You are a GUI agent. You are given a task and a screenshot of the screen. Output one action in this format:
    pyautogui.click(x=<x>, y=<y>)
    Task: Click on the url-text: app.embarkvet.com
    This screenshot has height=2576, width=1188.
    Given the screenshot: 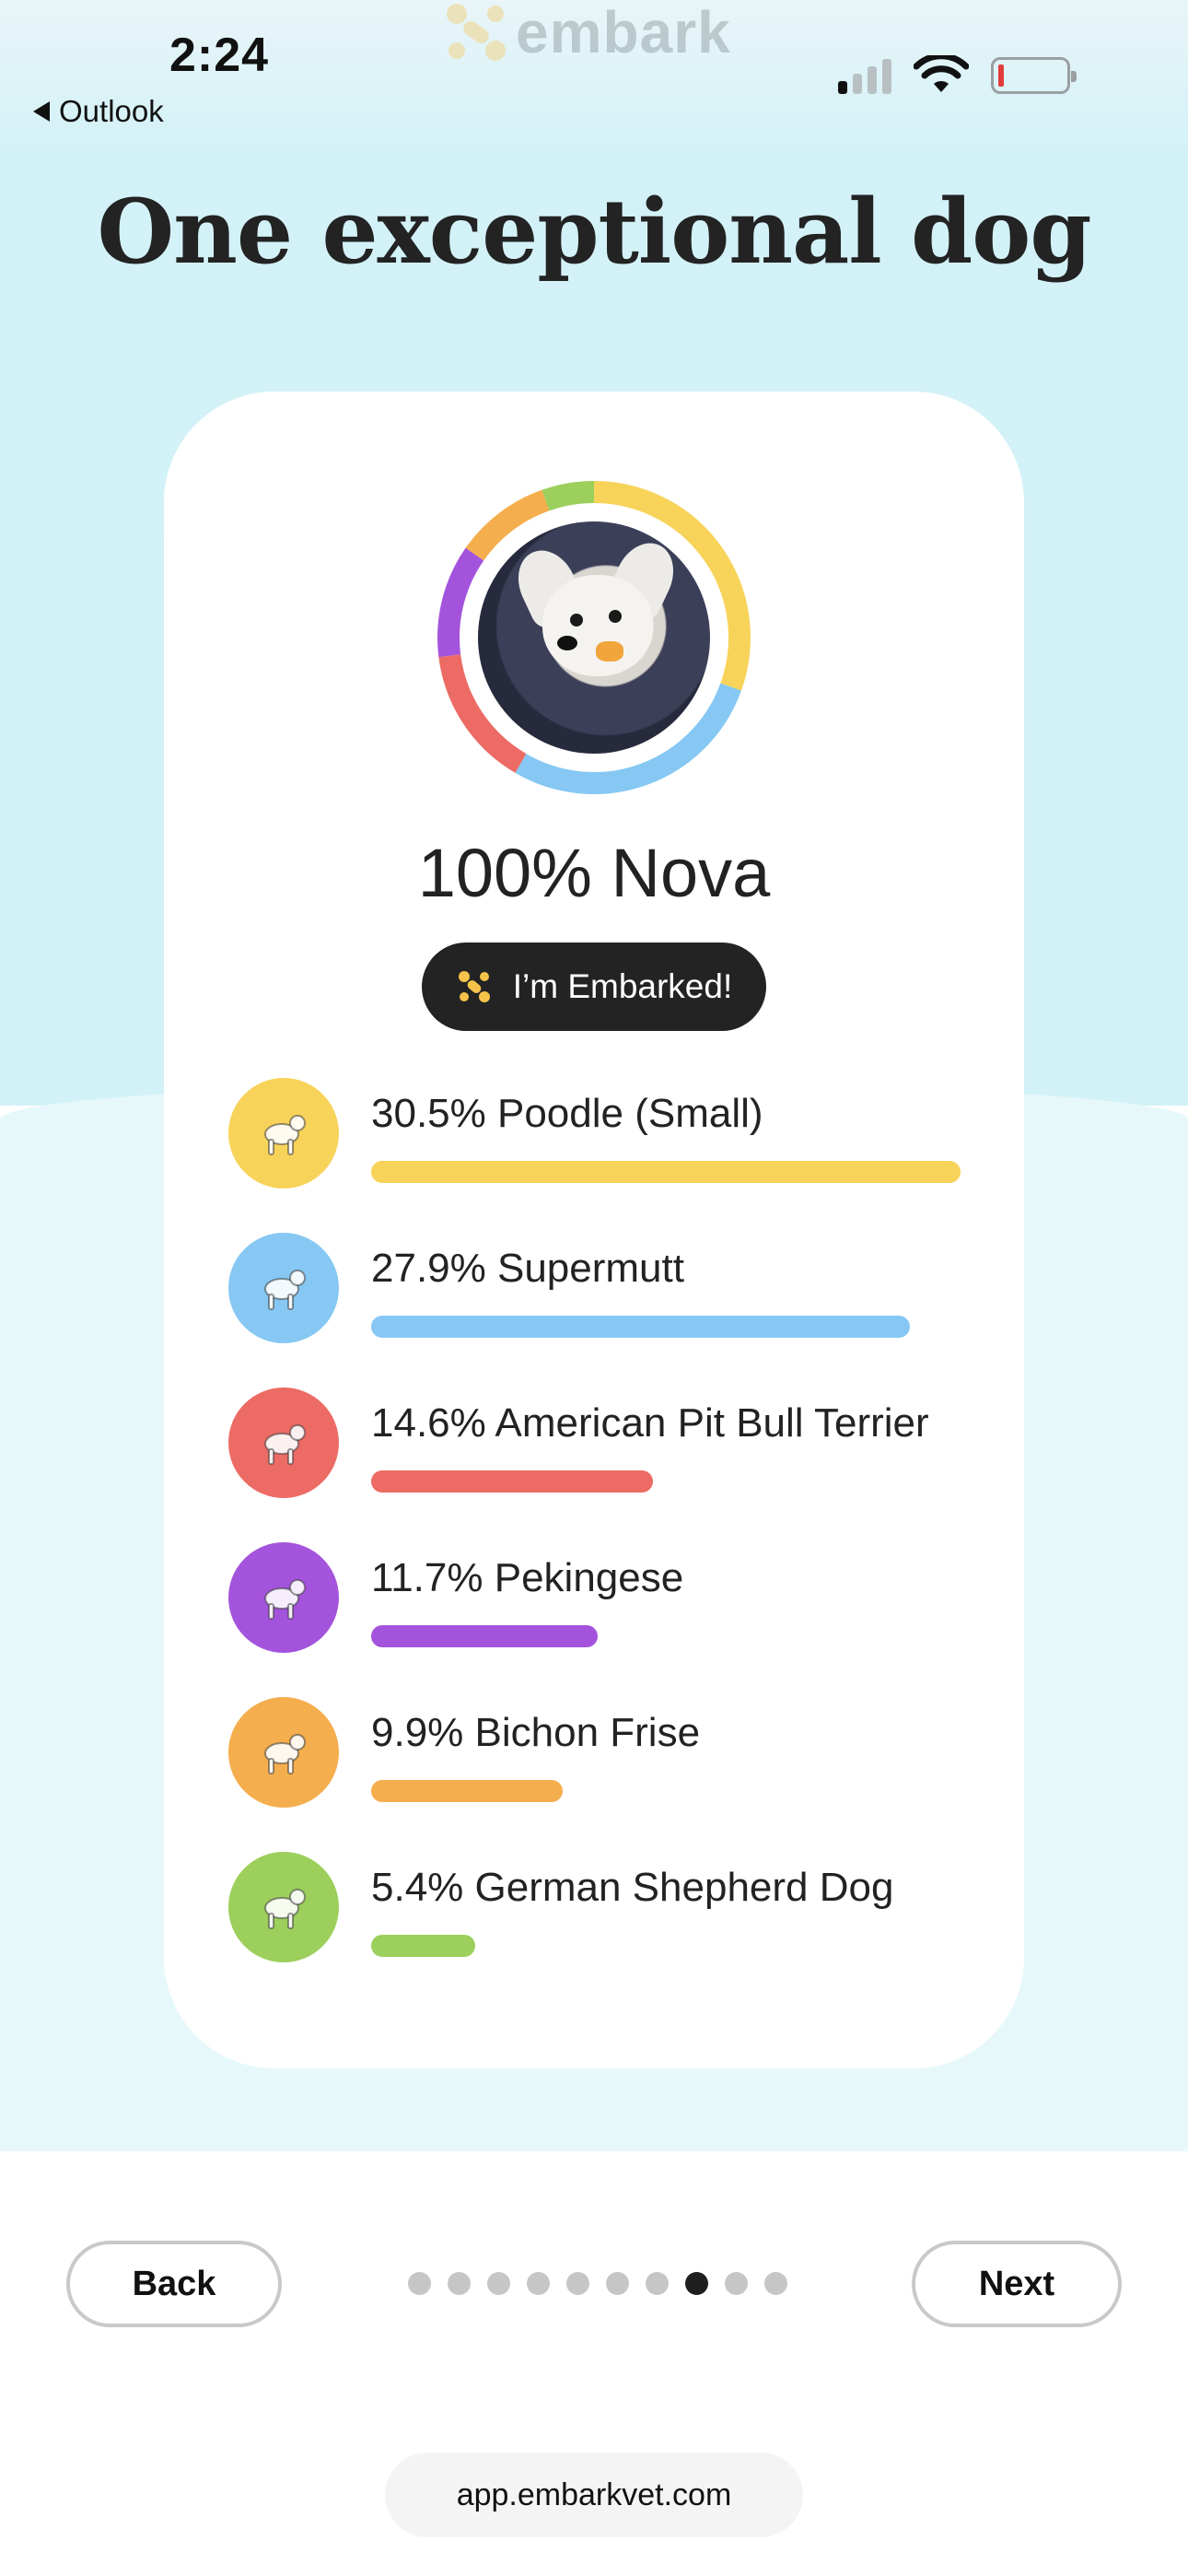 What is the action you would take?
    pyautogui.click(x=594, y=2494)
    